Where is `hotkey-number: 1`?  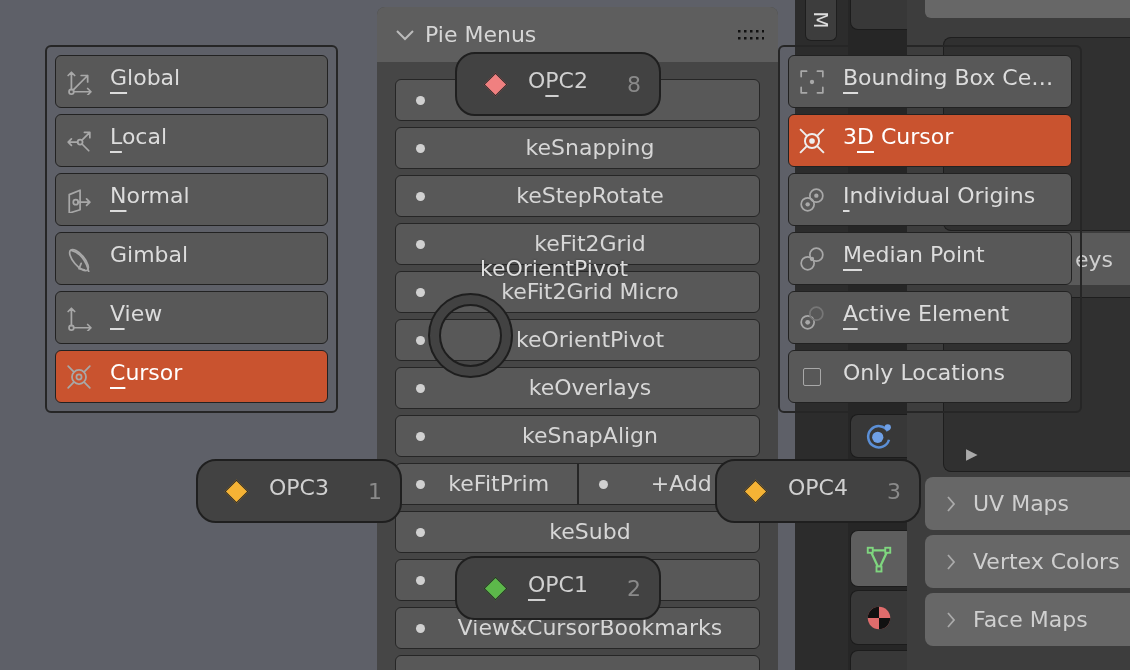 hotkey-number: 1 is located at coordinates (375, 491).